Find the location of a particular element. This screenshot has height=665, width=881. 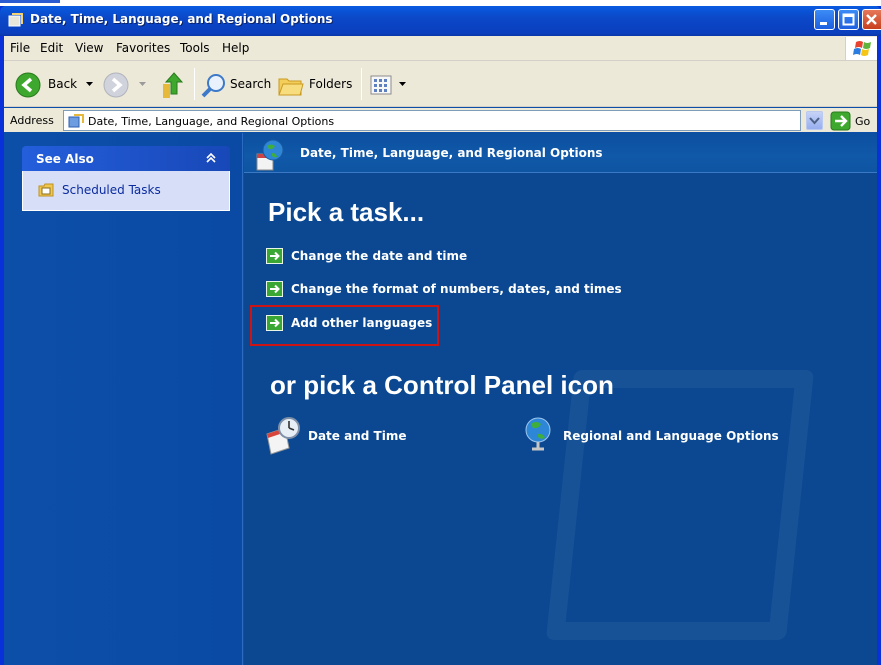

back-arrow-icon is located at coordinates (28, 85).